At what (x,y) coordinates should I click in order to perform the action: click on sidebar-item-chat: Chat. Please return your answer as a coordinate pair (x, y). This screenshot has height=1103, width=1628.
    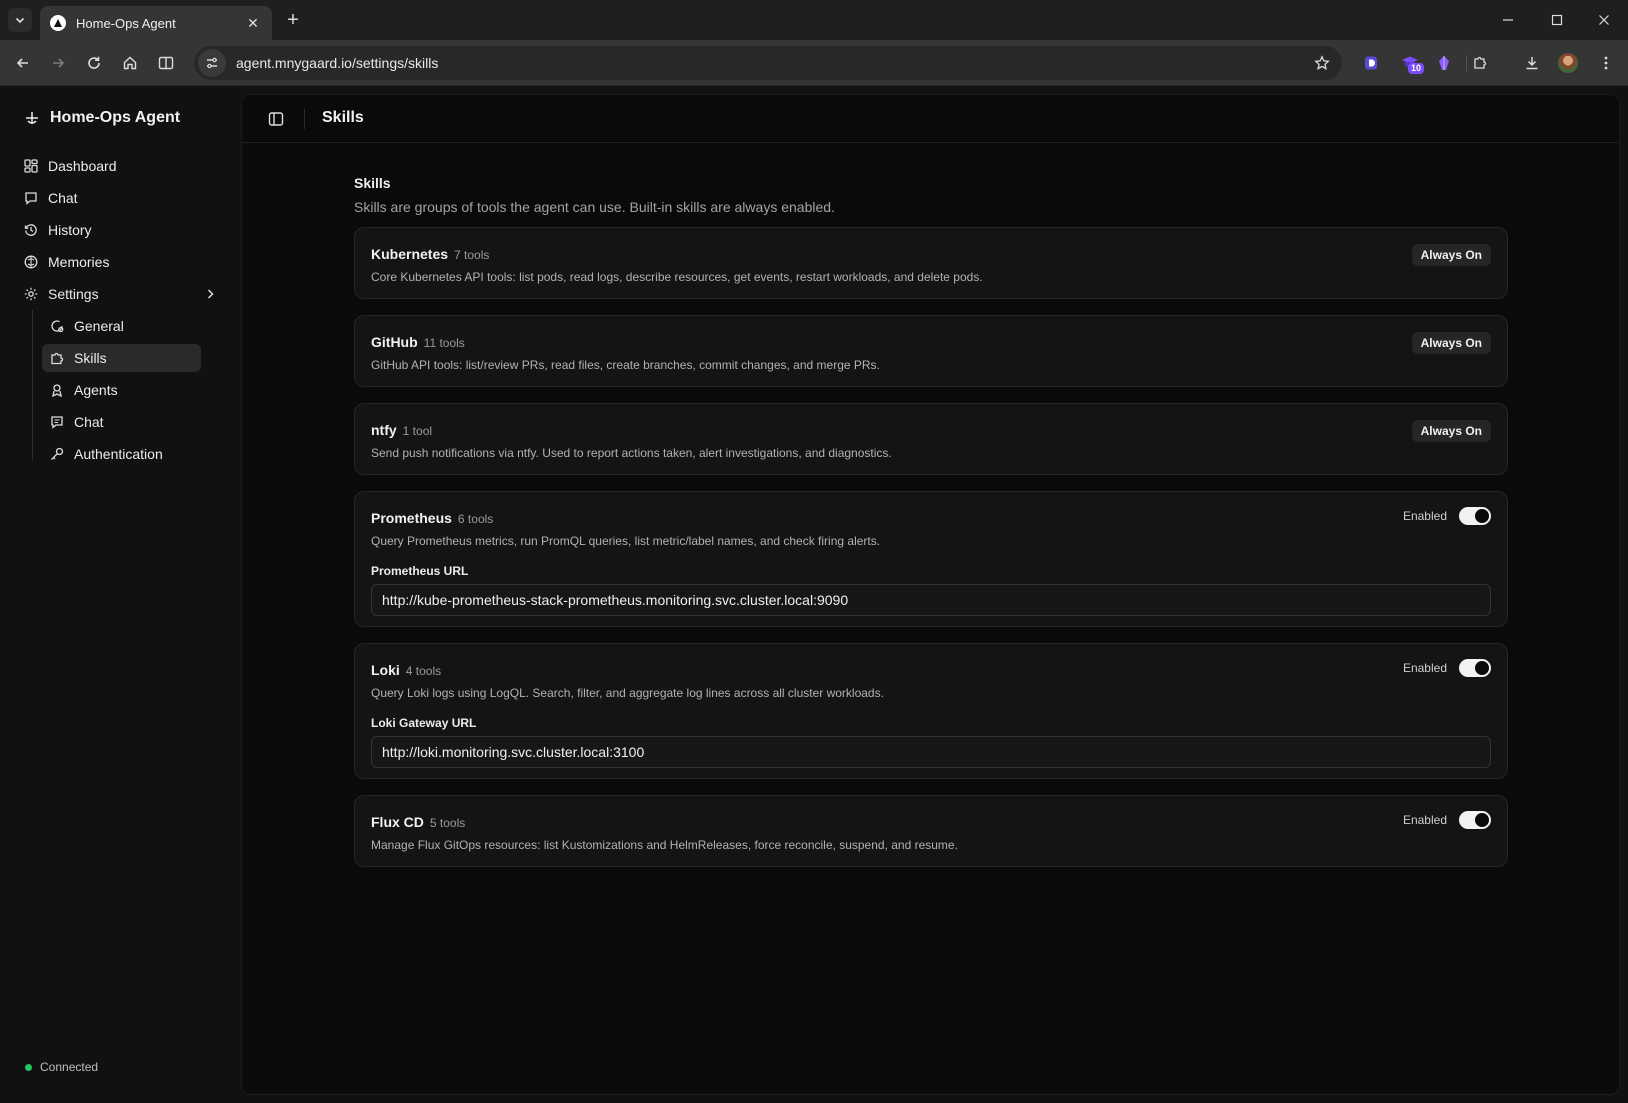
    Looking at the image, I should click on (51, 198).